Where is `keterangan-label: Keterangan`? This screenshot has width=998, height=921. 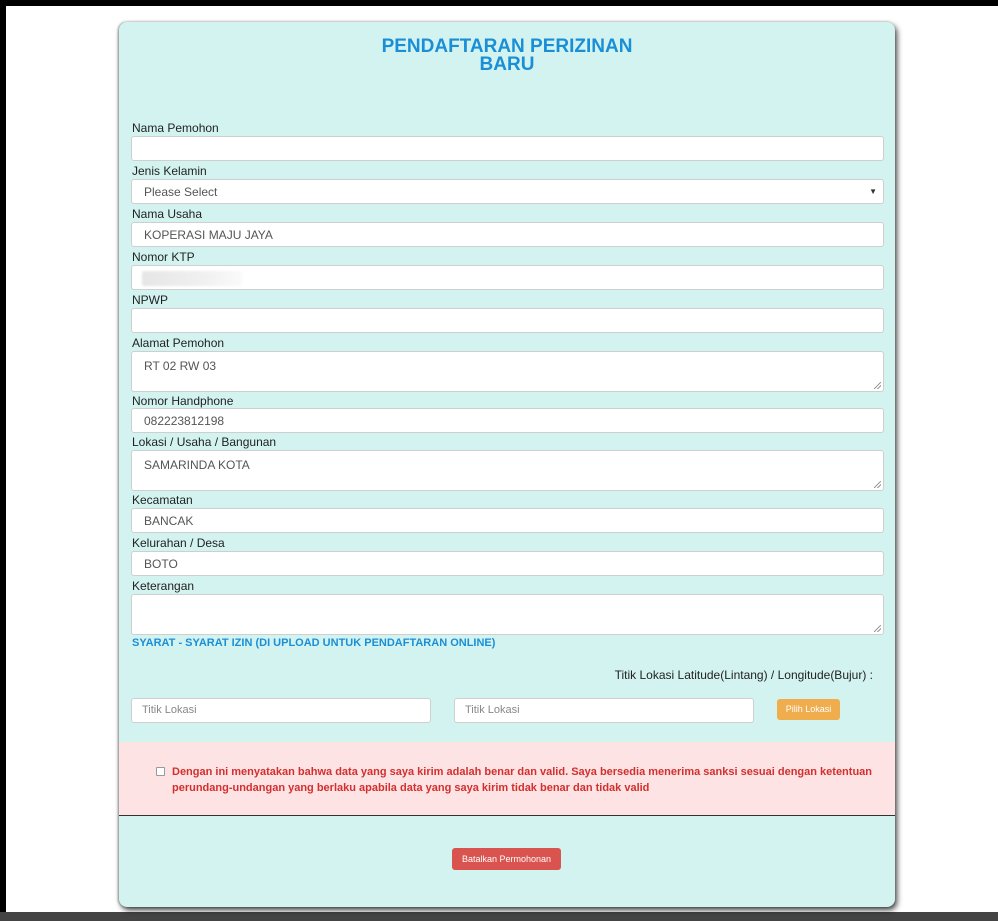 keterangan-label: Keterangan is located at coordinates (163, 586).